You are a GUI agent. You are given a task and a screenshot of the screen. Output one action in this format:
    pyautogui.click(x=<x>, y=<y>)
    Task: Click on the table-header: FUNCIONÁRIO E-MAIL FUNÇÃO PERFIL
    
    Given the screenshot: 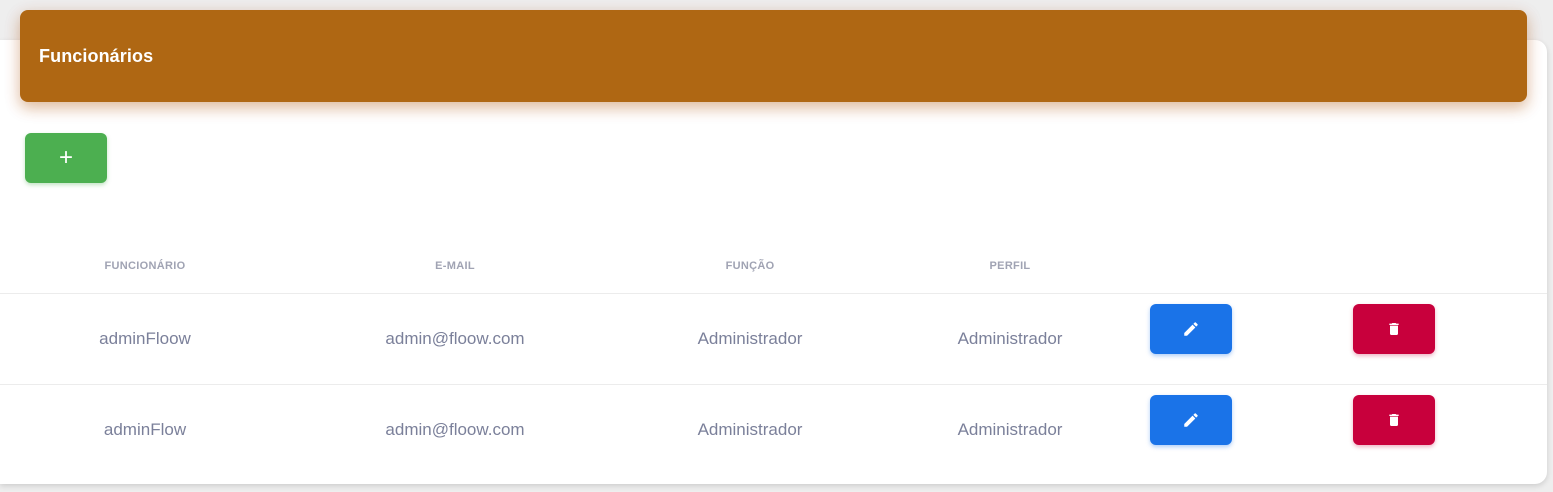 What is the action you would take?
    pyautogui.click(x=773, y=267)
    